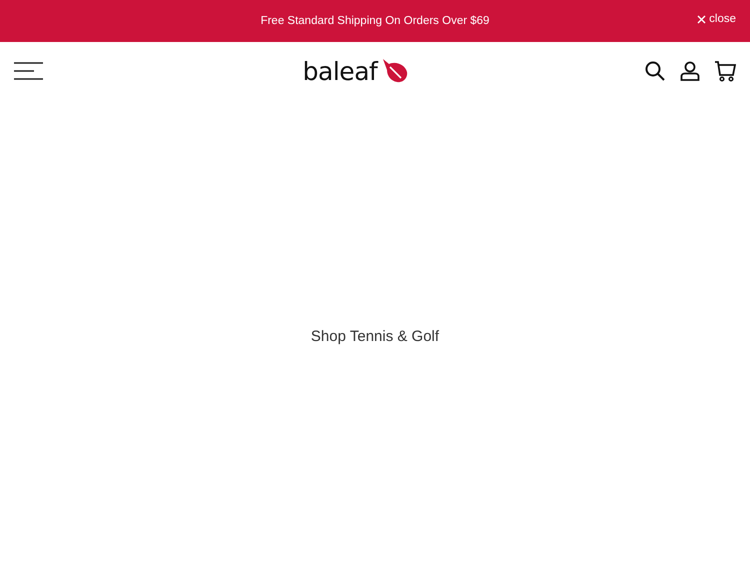 The width and height of the screenshot is (750, 563). I want to click on leaf-icon, so click(395, 71).